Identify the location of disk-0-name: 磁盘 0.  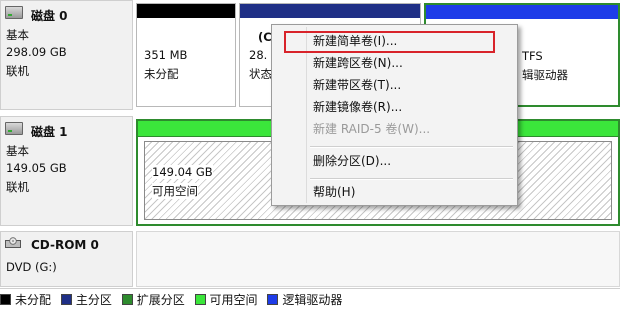
(49, 16).